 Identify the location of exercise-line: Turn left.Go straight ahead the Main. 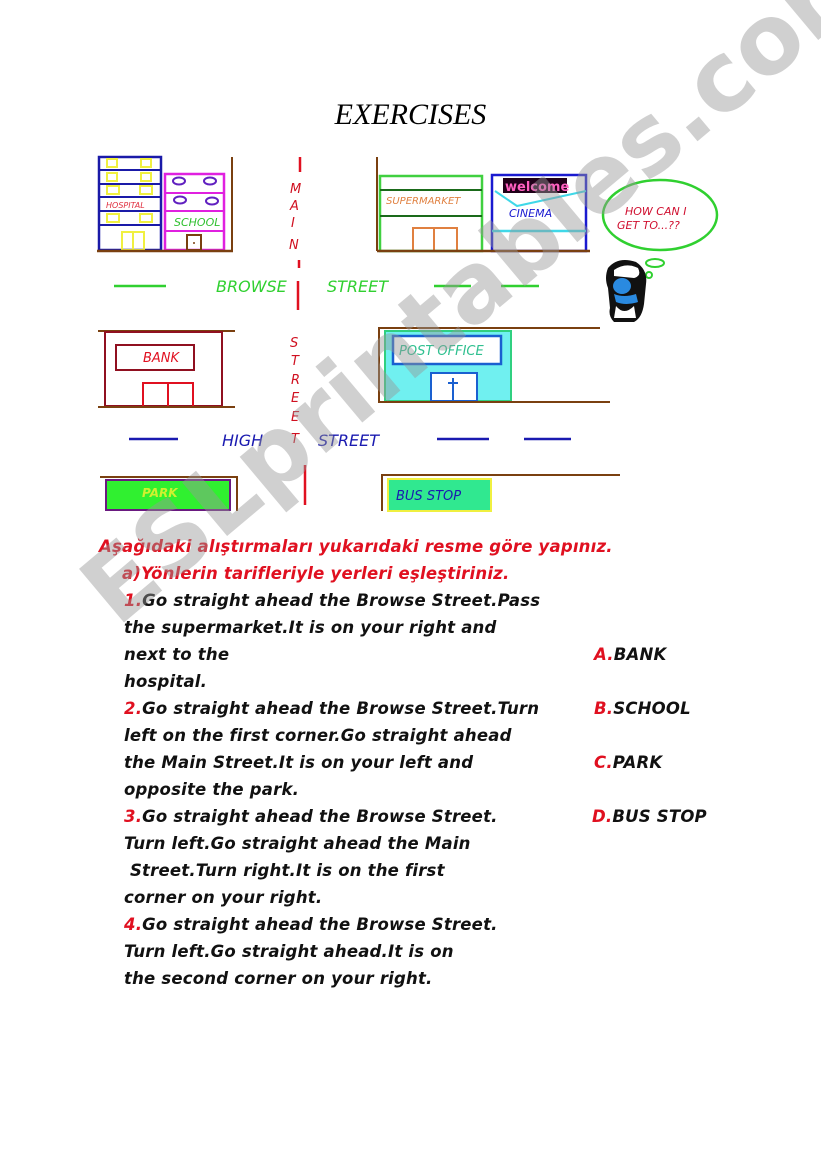
(297, 843).